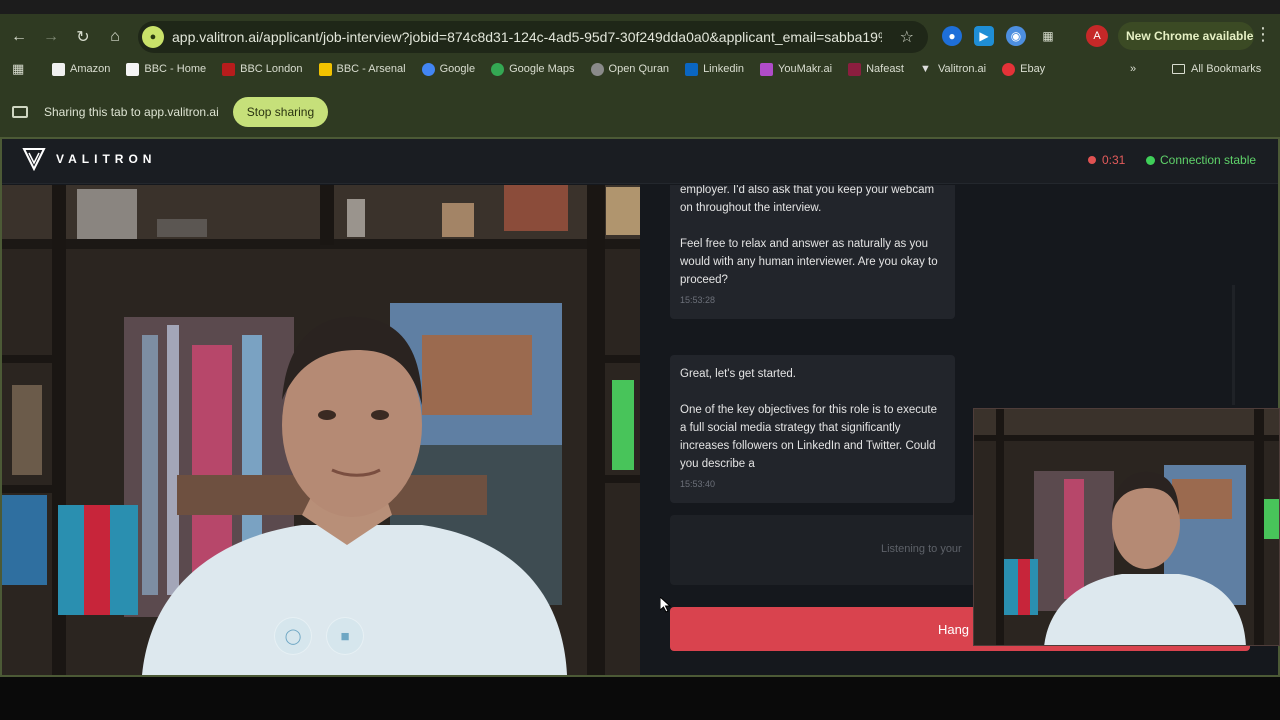  Describe the element at coordinates (1048, 36) in the screenshot. I see `puzzle-extensions-icon: ▦` at that location.